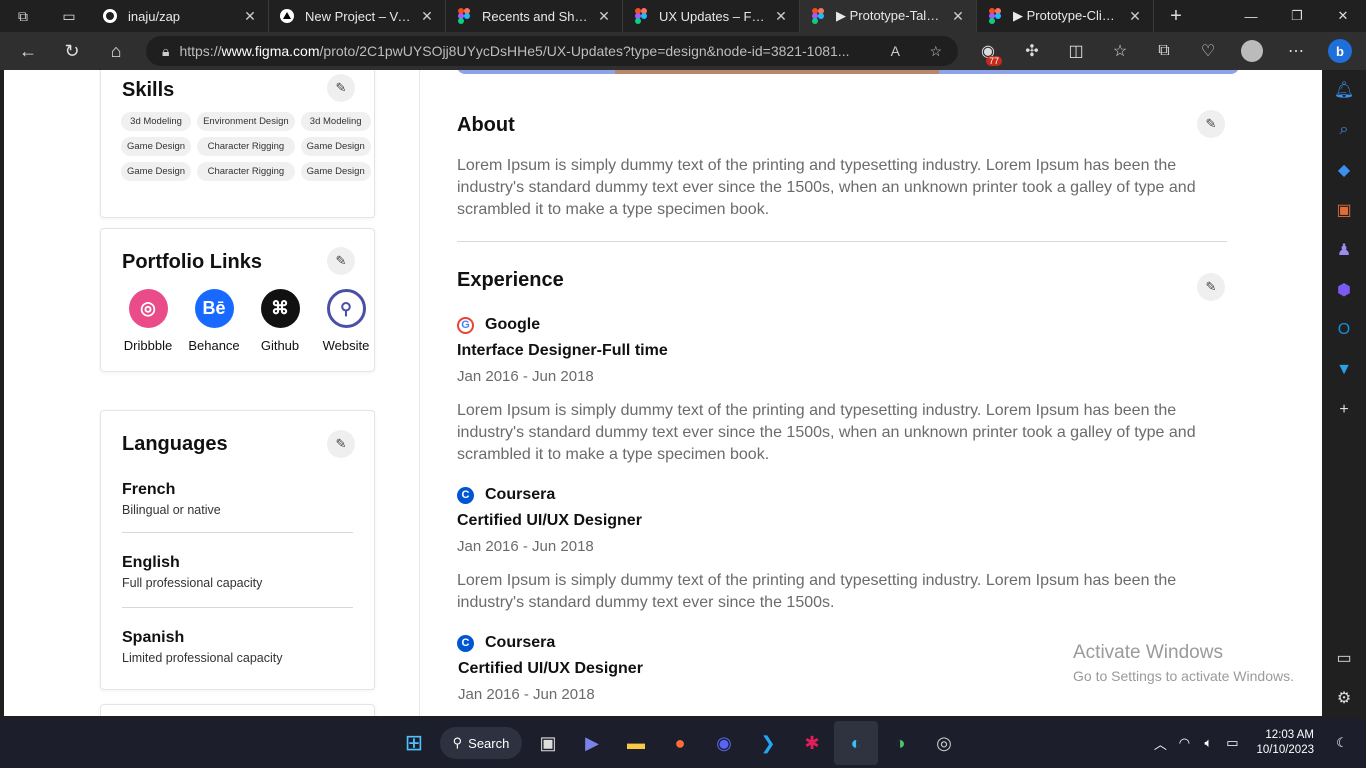 The height and width of the screenshot is (768, 1366). I want to click on edge-icon: ◐, so click(856, 743).